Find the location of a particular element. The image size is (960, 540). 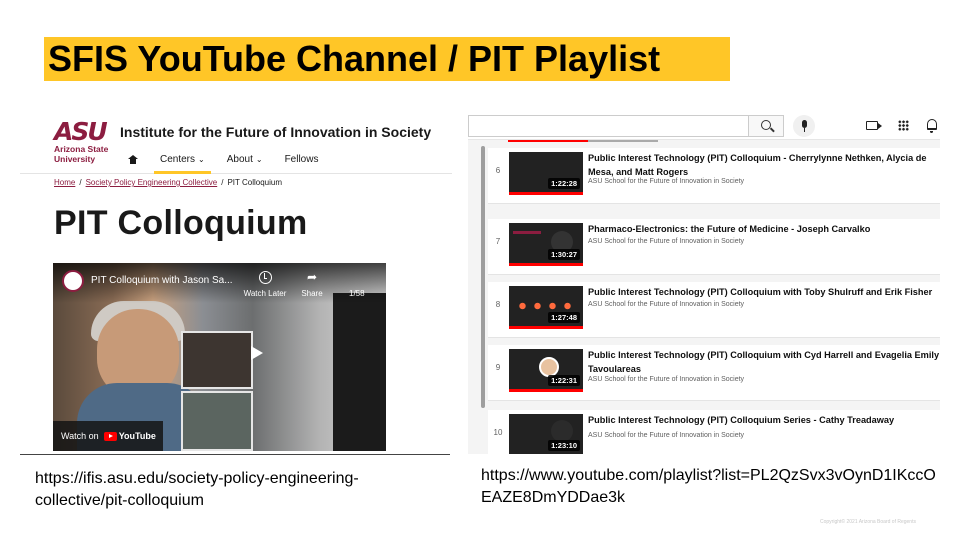

apps-grid-icon is located at coordinates (903, 125).